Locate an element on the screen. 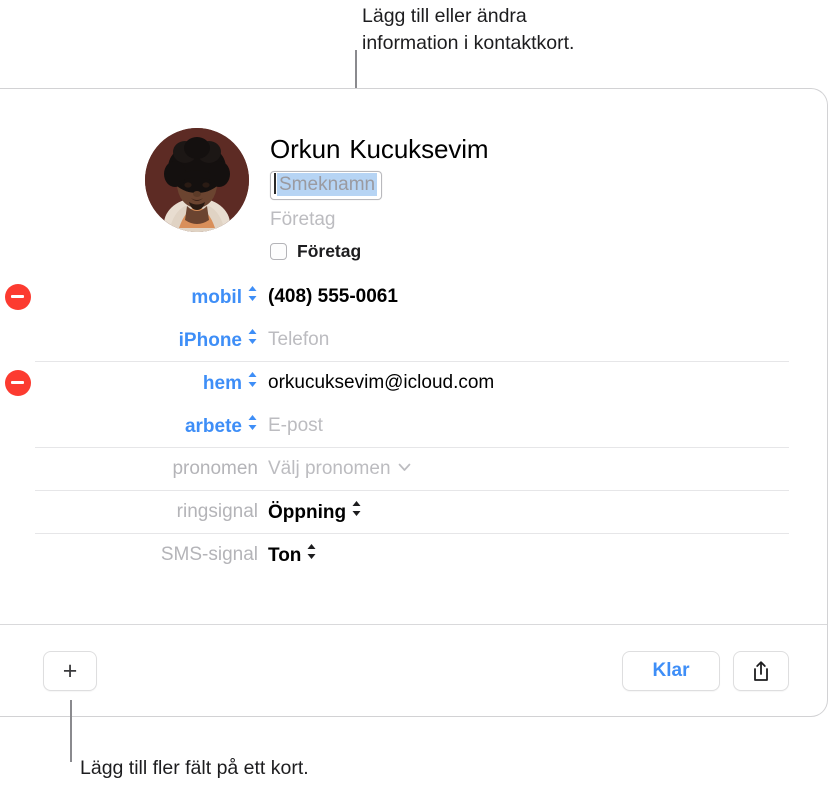 The height and width of the screenshot is (798, 830). company-checkbox-row: Företag is located at coordinates (530, 251).